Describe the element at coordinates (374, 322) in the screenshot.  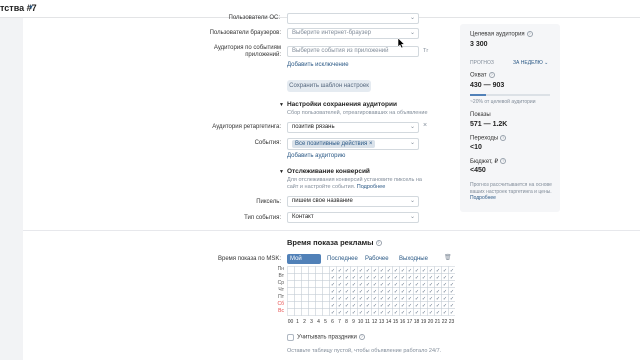
I see `hour-label: 12` at that location.